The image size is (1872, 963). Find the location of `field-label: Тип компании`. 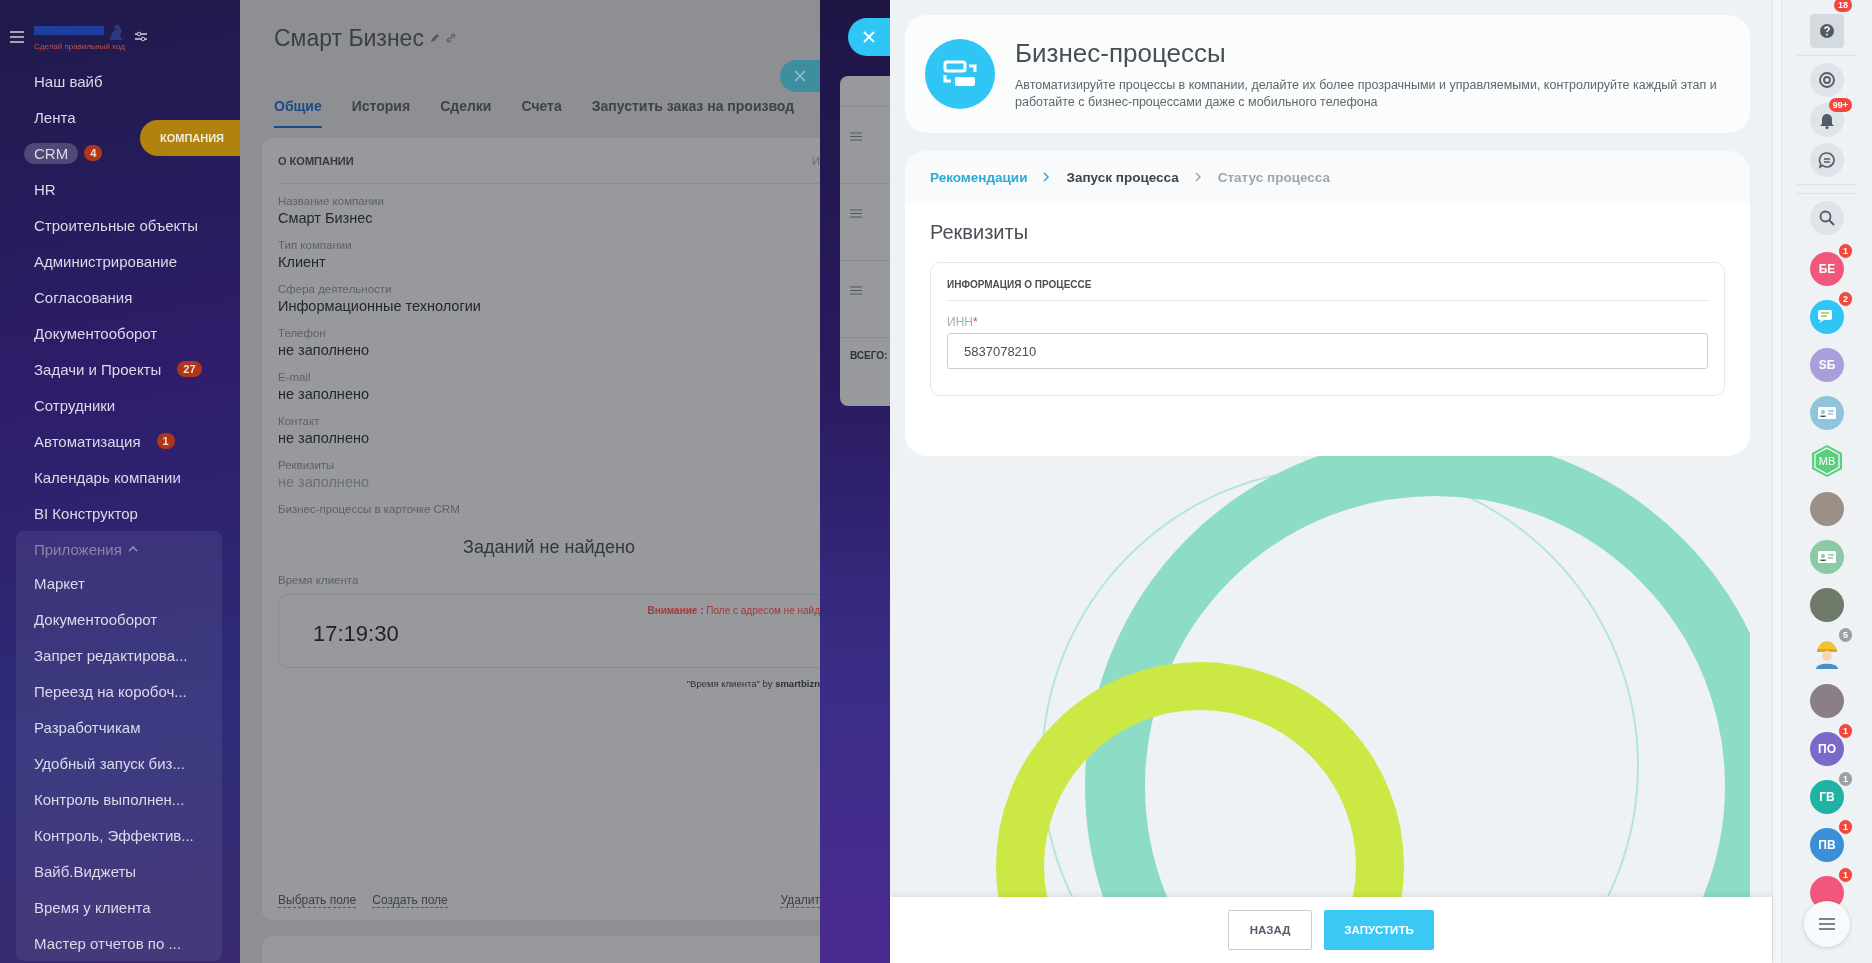

field-label: Тип компании is located at coordinates (315, 245).